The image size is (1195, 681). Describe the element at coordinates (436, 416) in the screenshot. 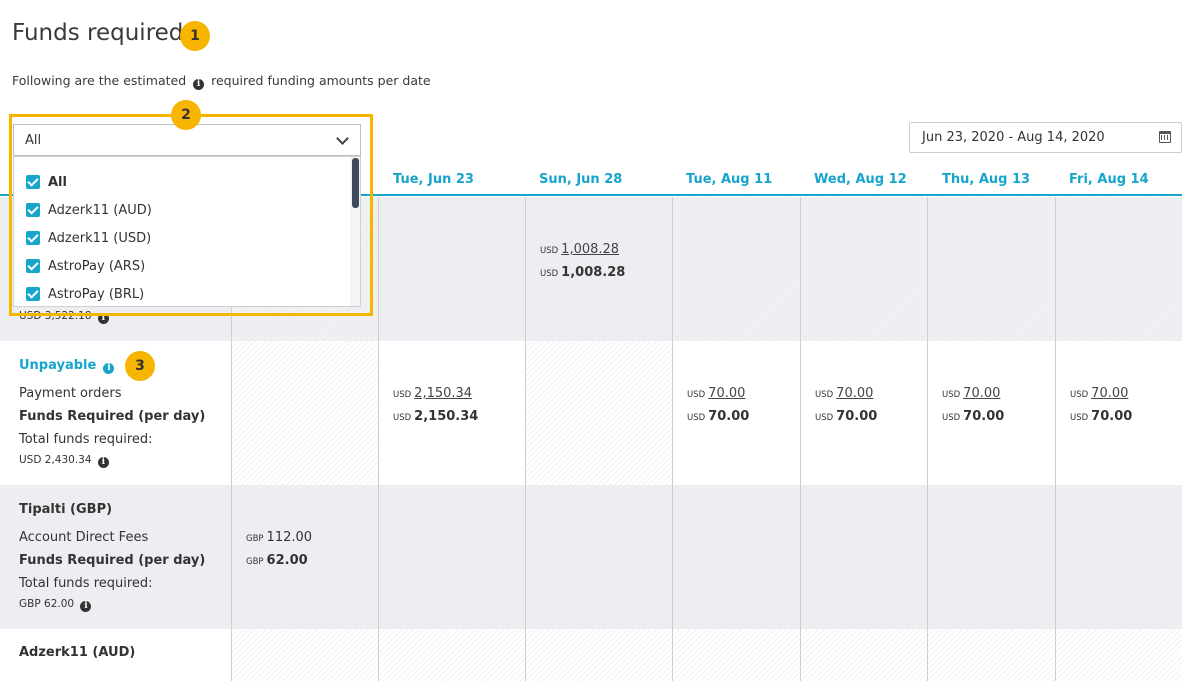

I see `required-amount: USD 2,150.34` at that location.